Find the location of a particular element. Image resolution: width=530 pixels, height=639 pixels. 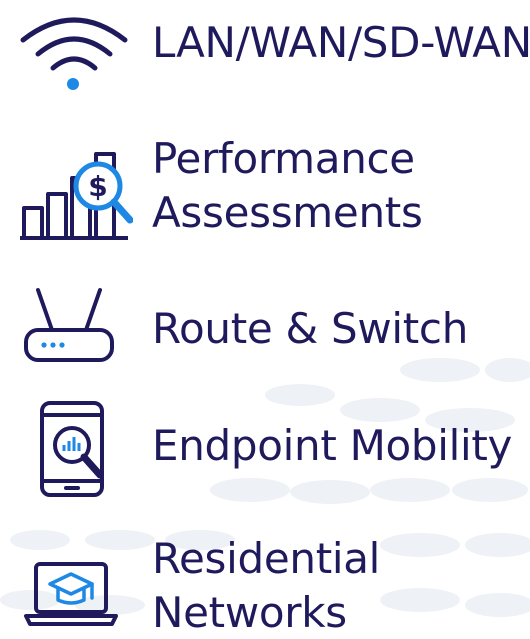

service-label: LAN/WAN/SD-WAN is located at coordinates (341, 43).